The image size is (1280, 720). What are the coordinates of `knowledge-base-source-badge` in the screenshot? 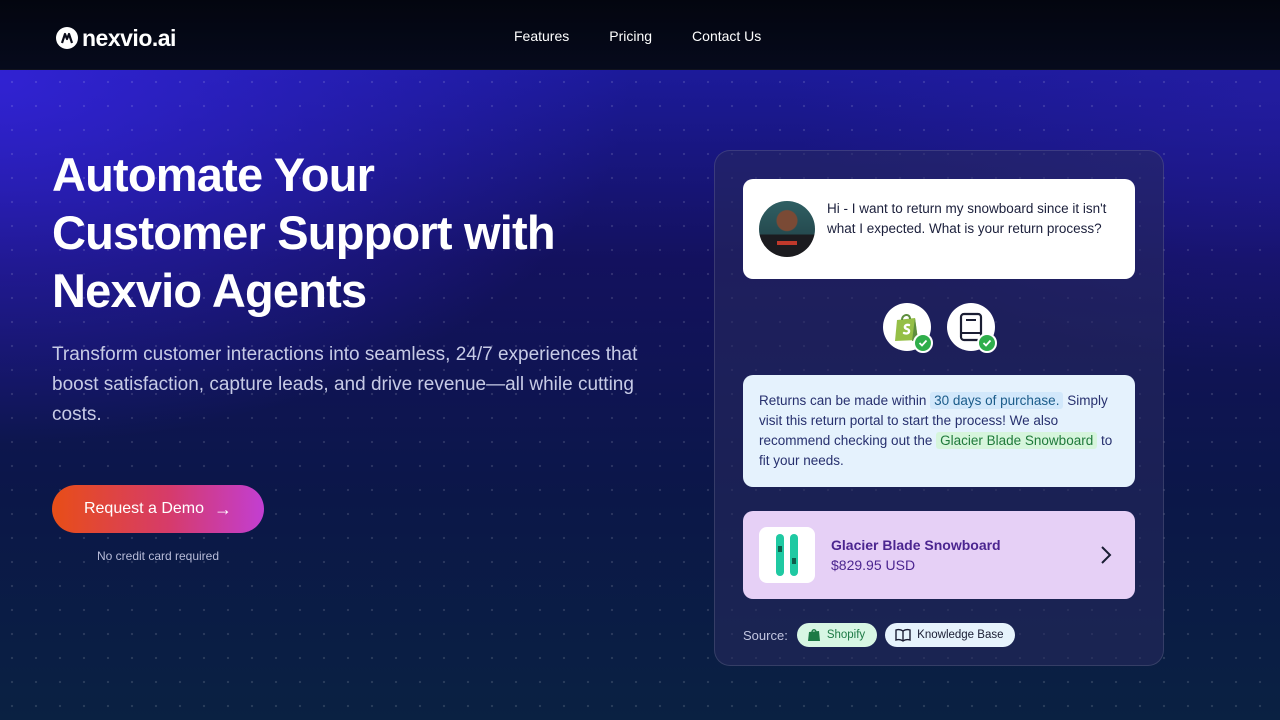 It's located at (972, 328).